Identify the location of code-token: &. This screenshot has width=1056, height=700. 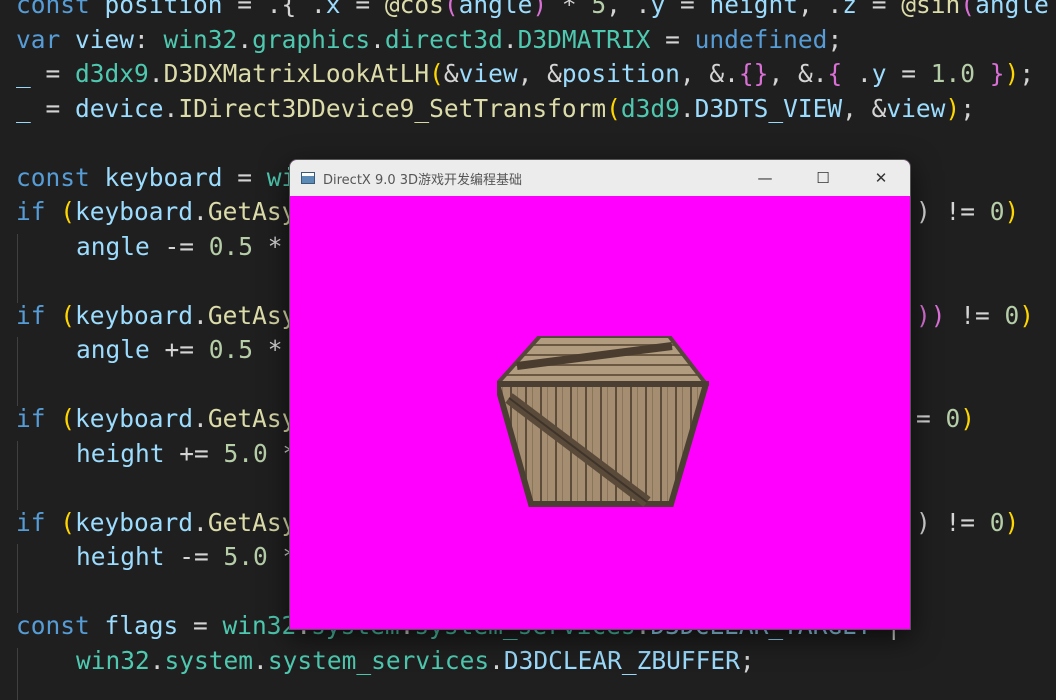
(451, 73).